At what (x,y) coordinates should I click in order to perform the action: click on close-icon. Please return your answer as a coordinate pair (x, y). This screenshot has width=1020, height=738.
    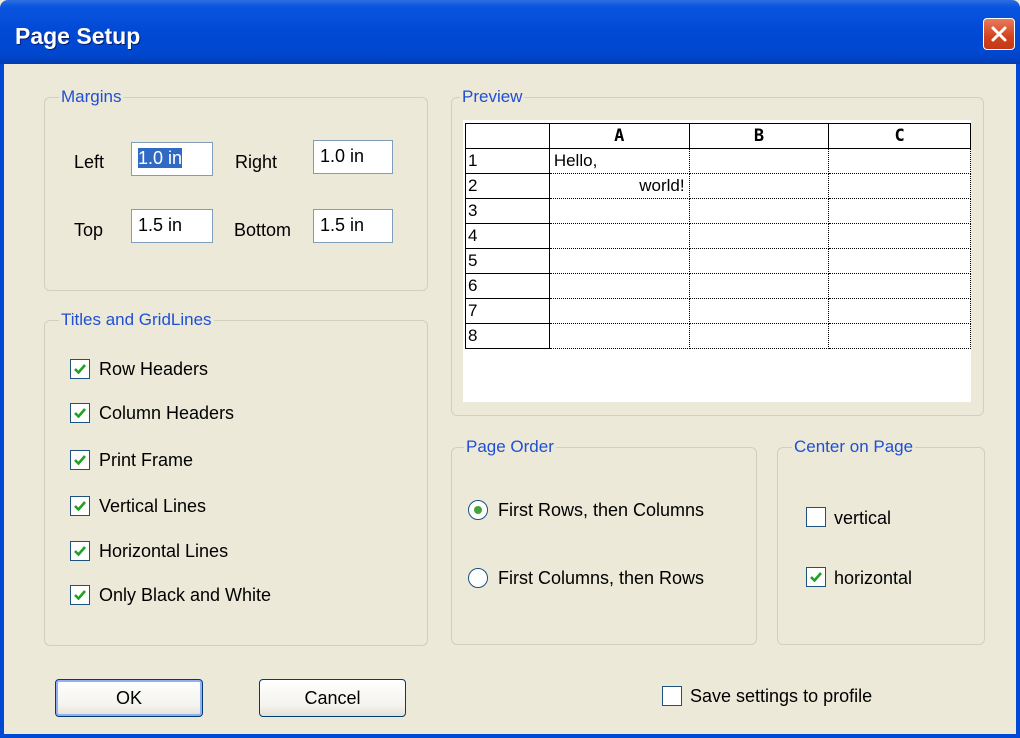
    Looking at the image, I should click on (999, 34).